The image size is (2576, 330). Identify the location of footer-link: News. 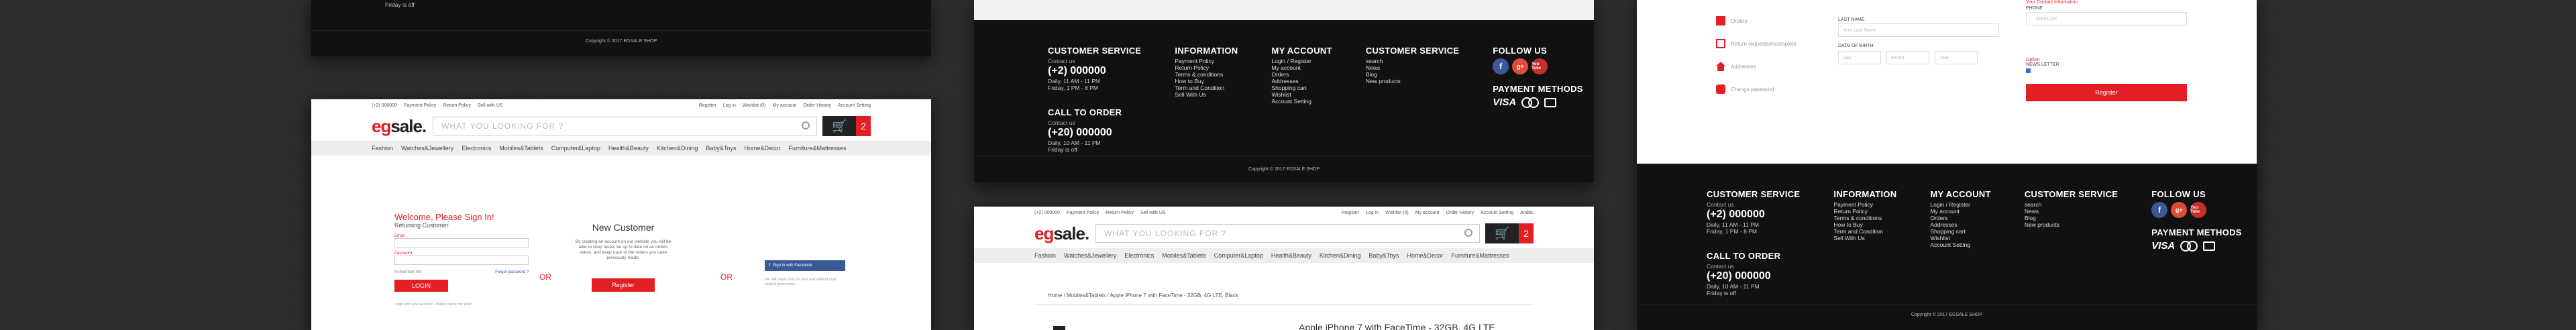
(2071, 211).